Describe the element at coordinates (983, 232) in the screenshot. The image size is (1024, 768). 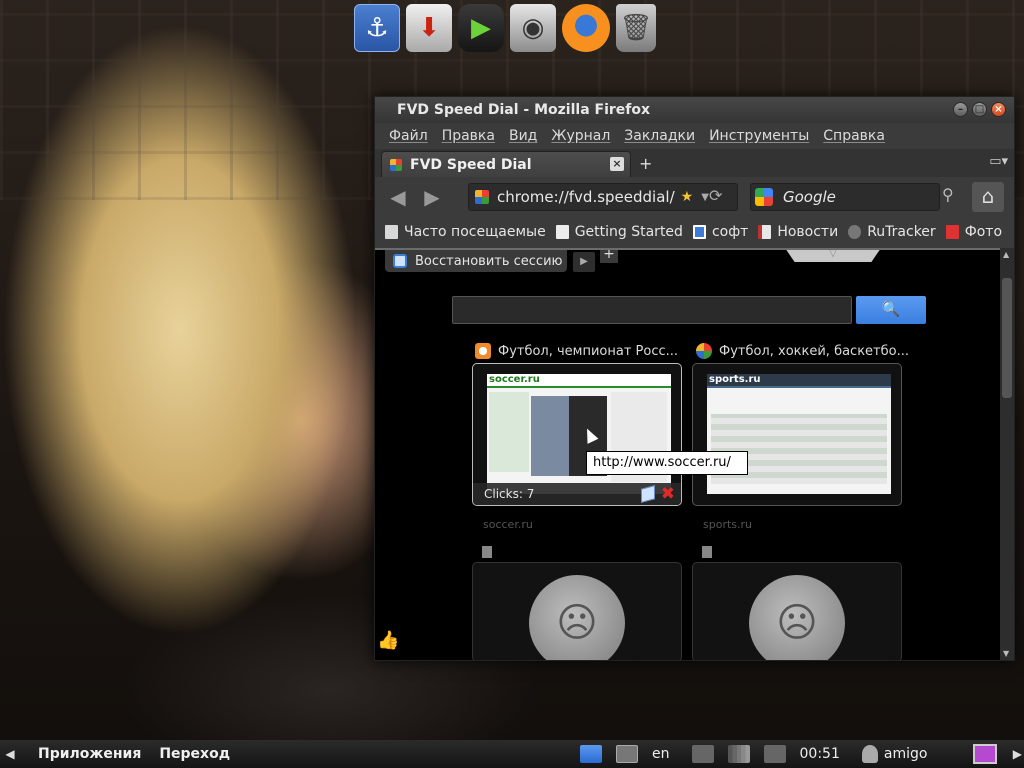
I see `bookmark-label: Фото` at that location.